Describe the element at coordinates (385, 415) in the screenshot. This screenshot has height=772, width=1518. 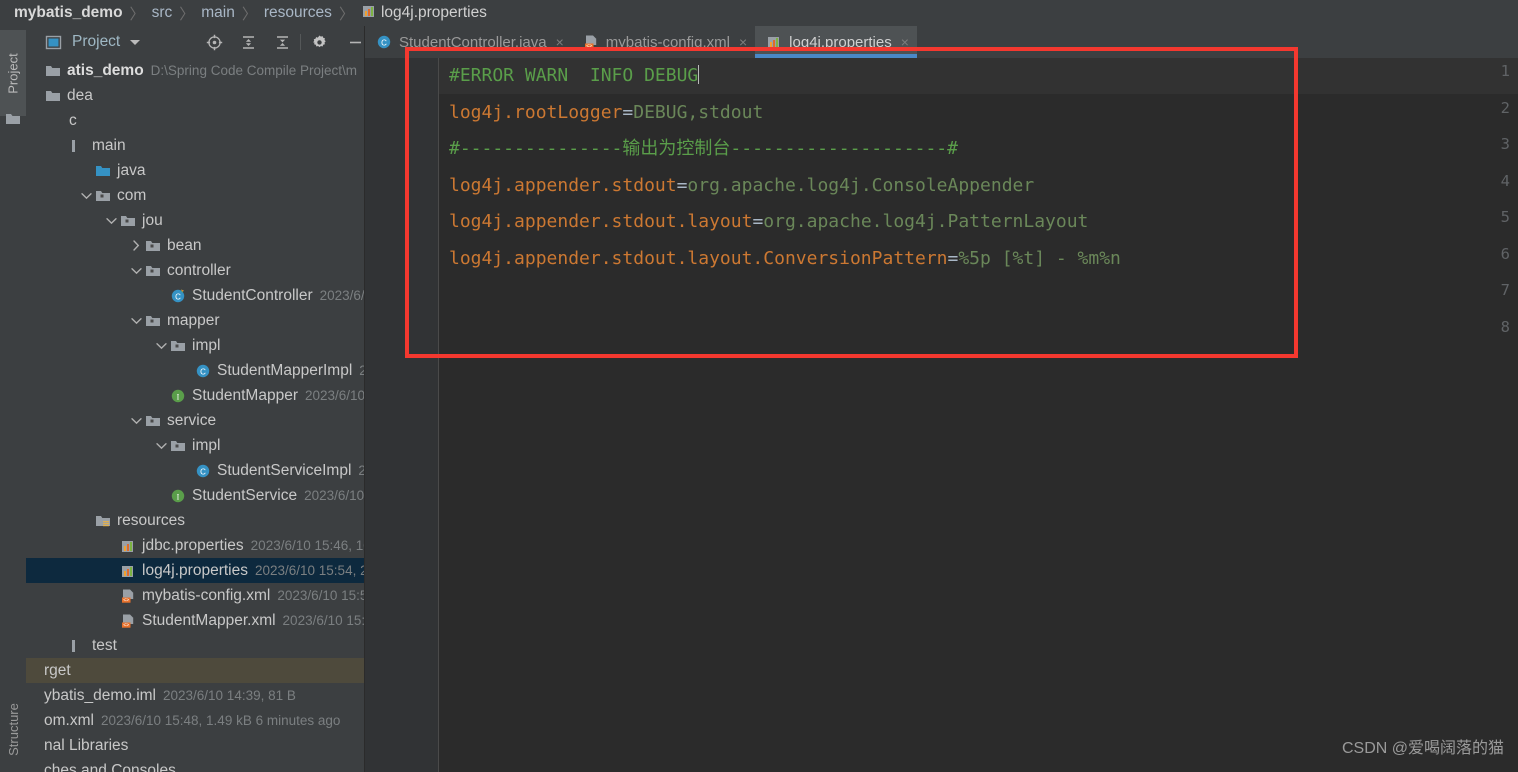
I see `editor-gutter` at that location.